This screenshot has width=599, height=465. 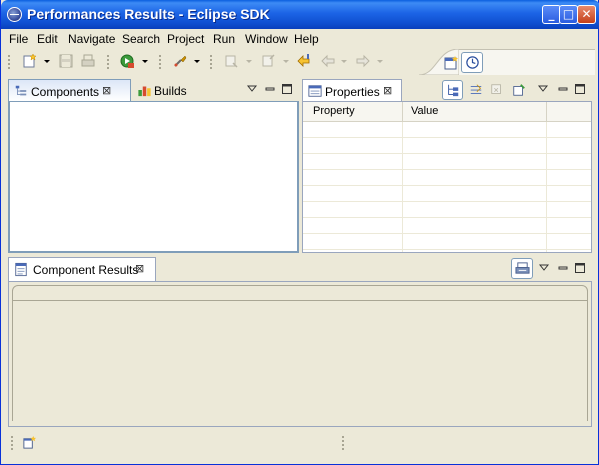 What do you see at coordinates (66, 61) in the screenshot?
I see `save-icon` at bounding box center [66, 61].